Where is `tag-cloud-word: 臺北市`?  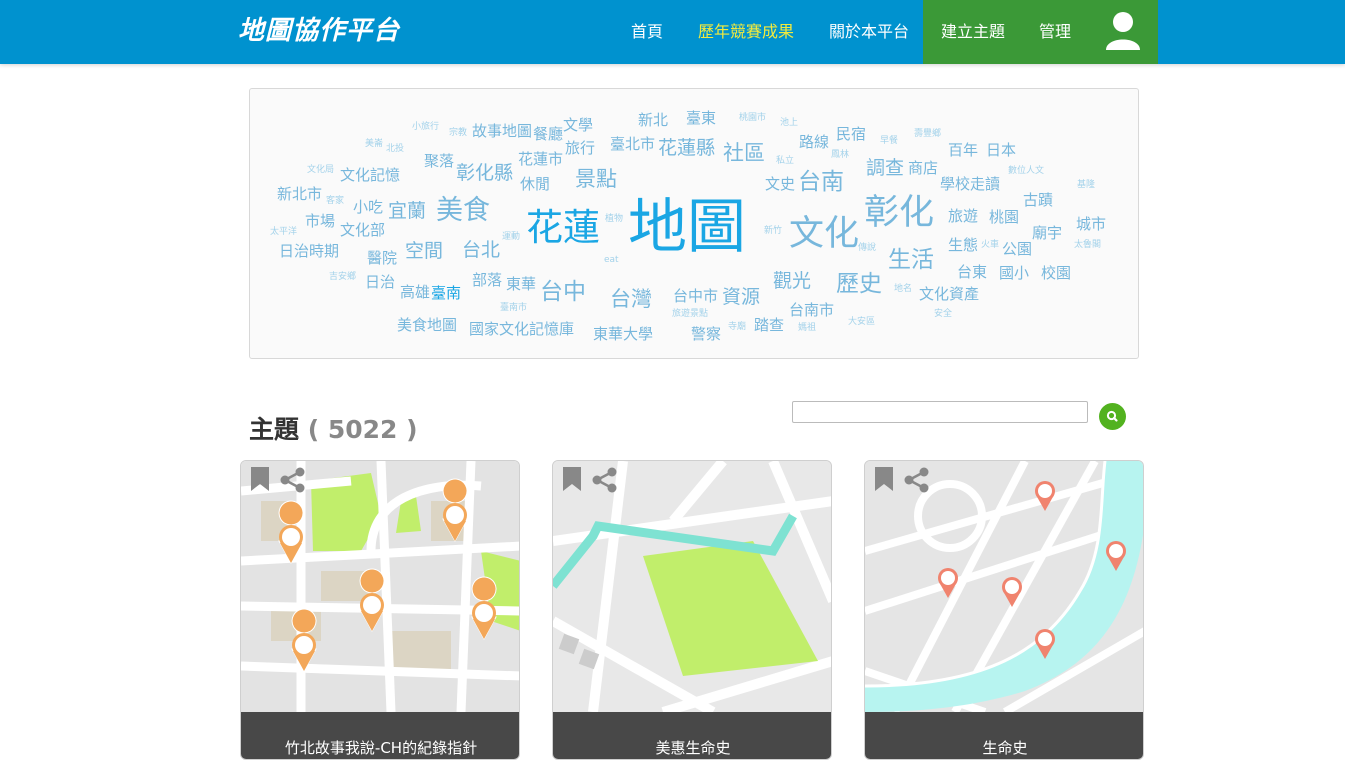 tag-cloud-word: 臺北市 is located at coordinates (632, 144).